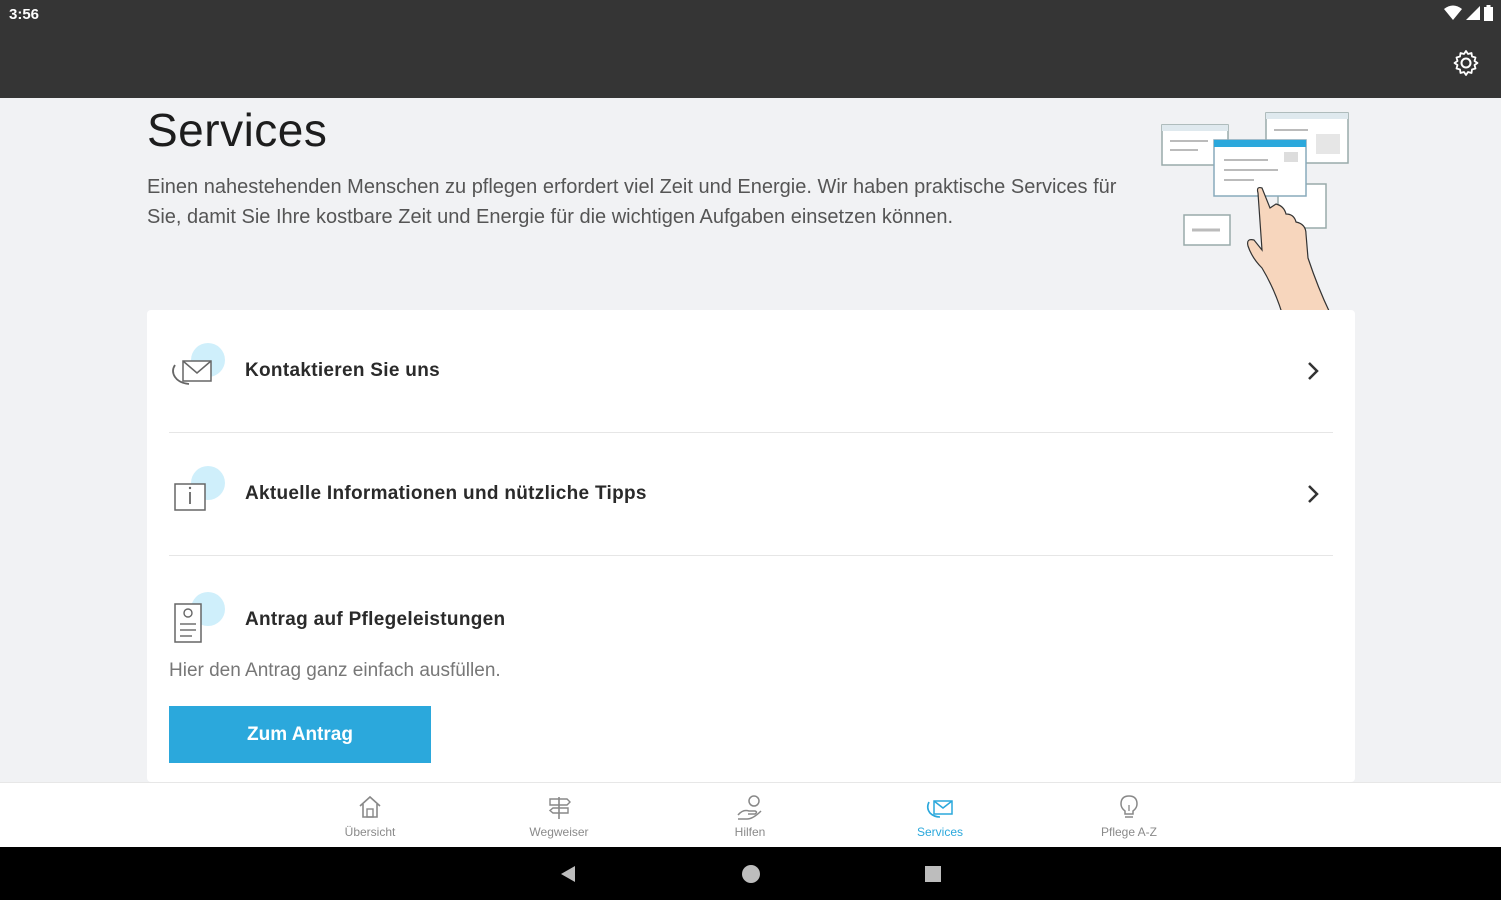 This screenshot has height=900, width=1501. I want to click on back-button, so click(568, 874).